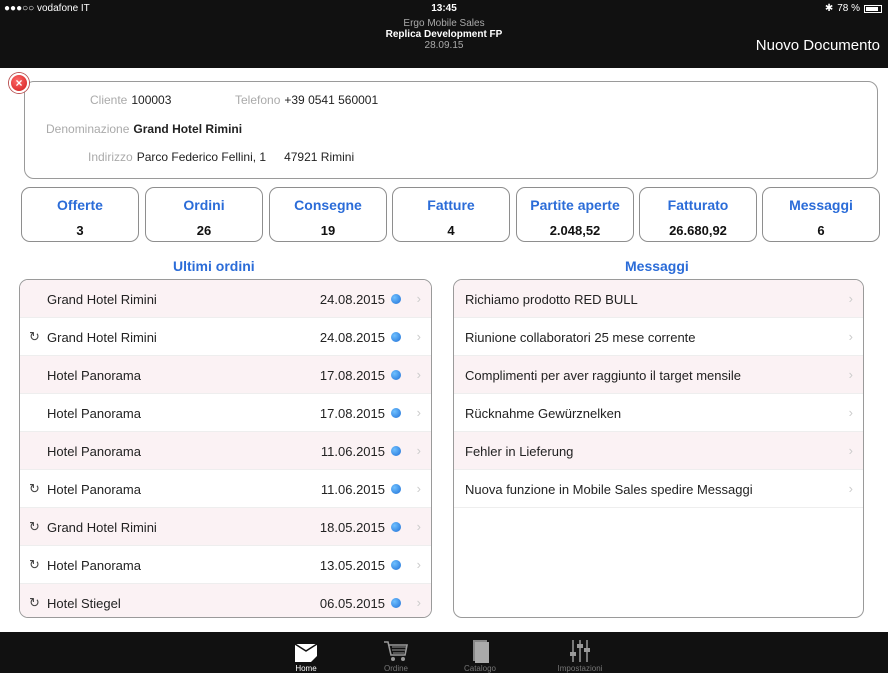  I want to click on client-row: Cliente 100003, so click(130, 100).